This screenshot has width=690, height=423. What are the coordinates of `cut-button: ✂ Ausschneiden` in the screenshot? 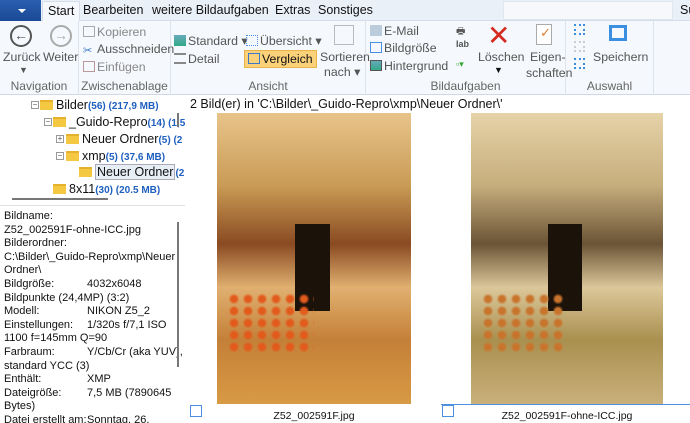 It's located at (129, 49).